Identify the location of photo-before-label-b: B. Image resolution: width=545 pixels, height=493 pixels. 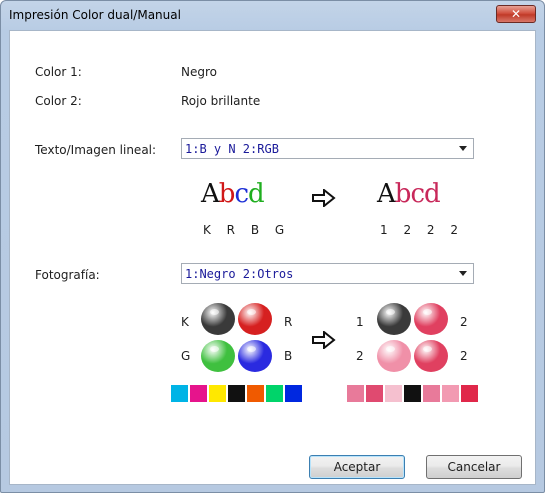
(288, 356).